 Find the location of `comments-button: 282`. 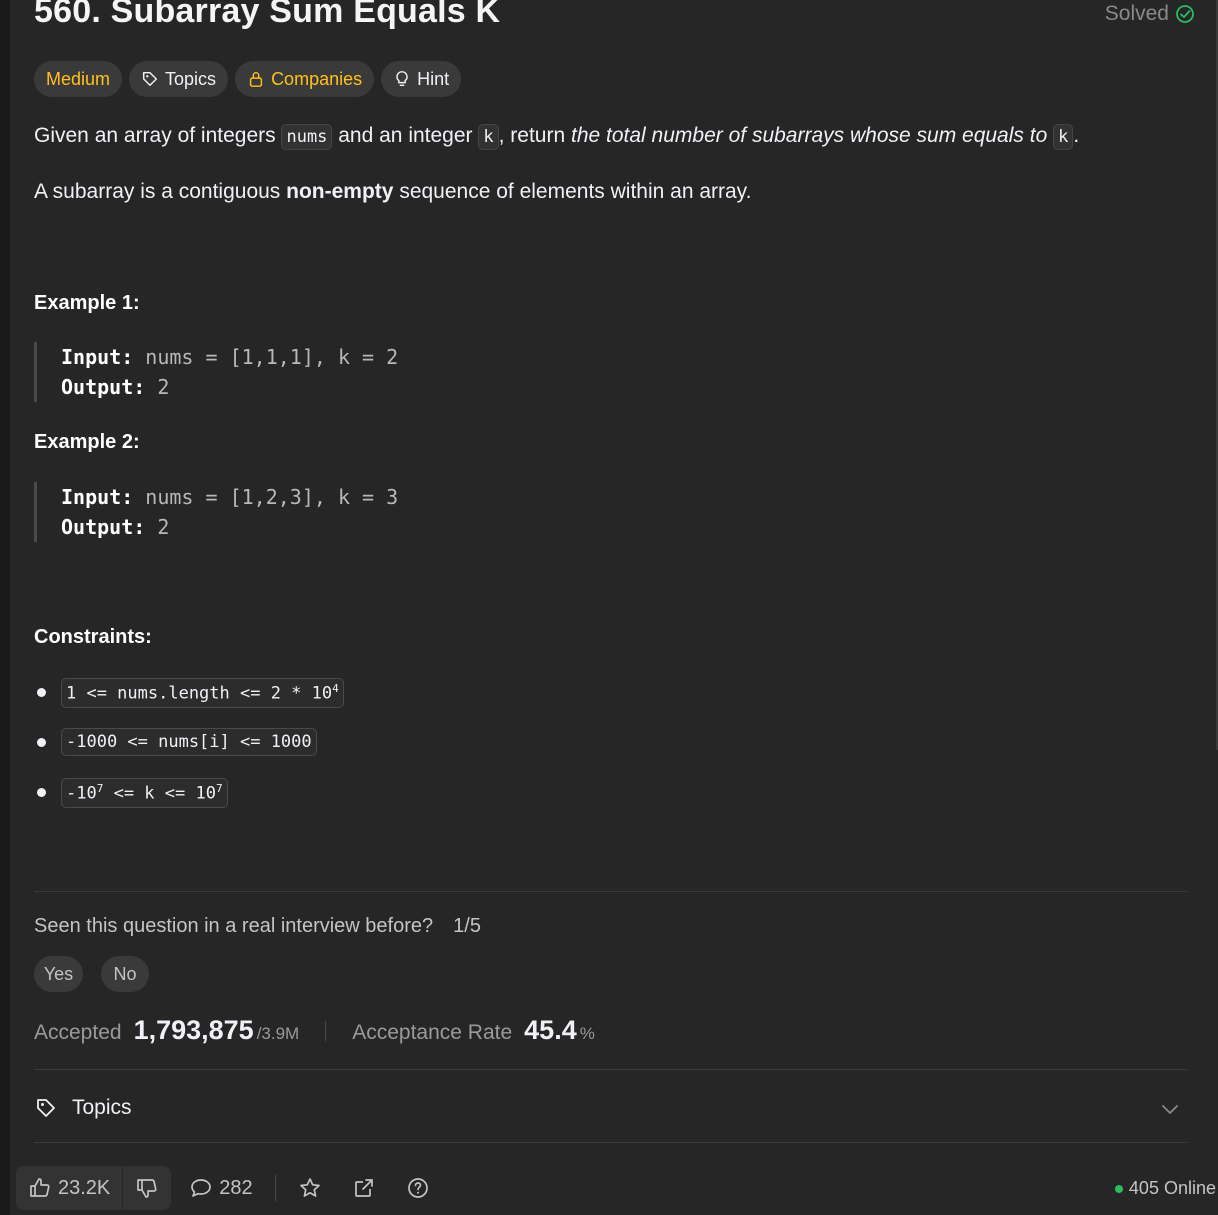

comments-button: 282 is located at coordinates (221, 1188).